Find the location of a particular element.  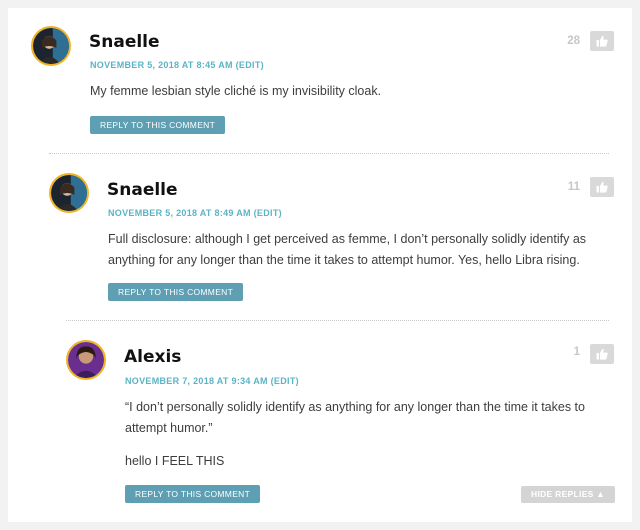

comment-date: November 7, 2018 at 9:34 am is located at coordinates (196, 381).